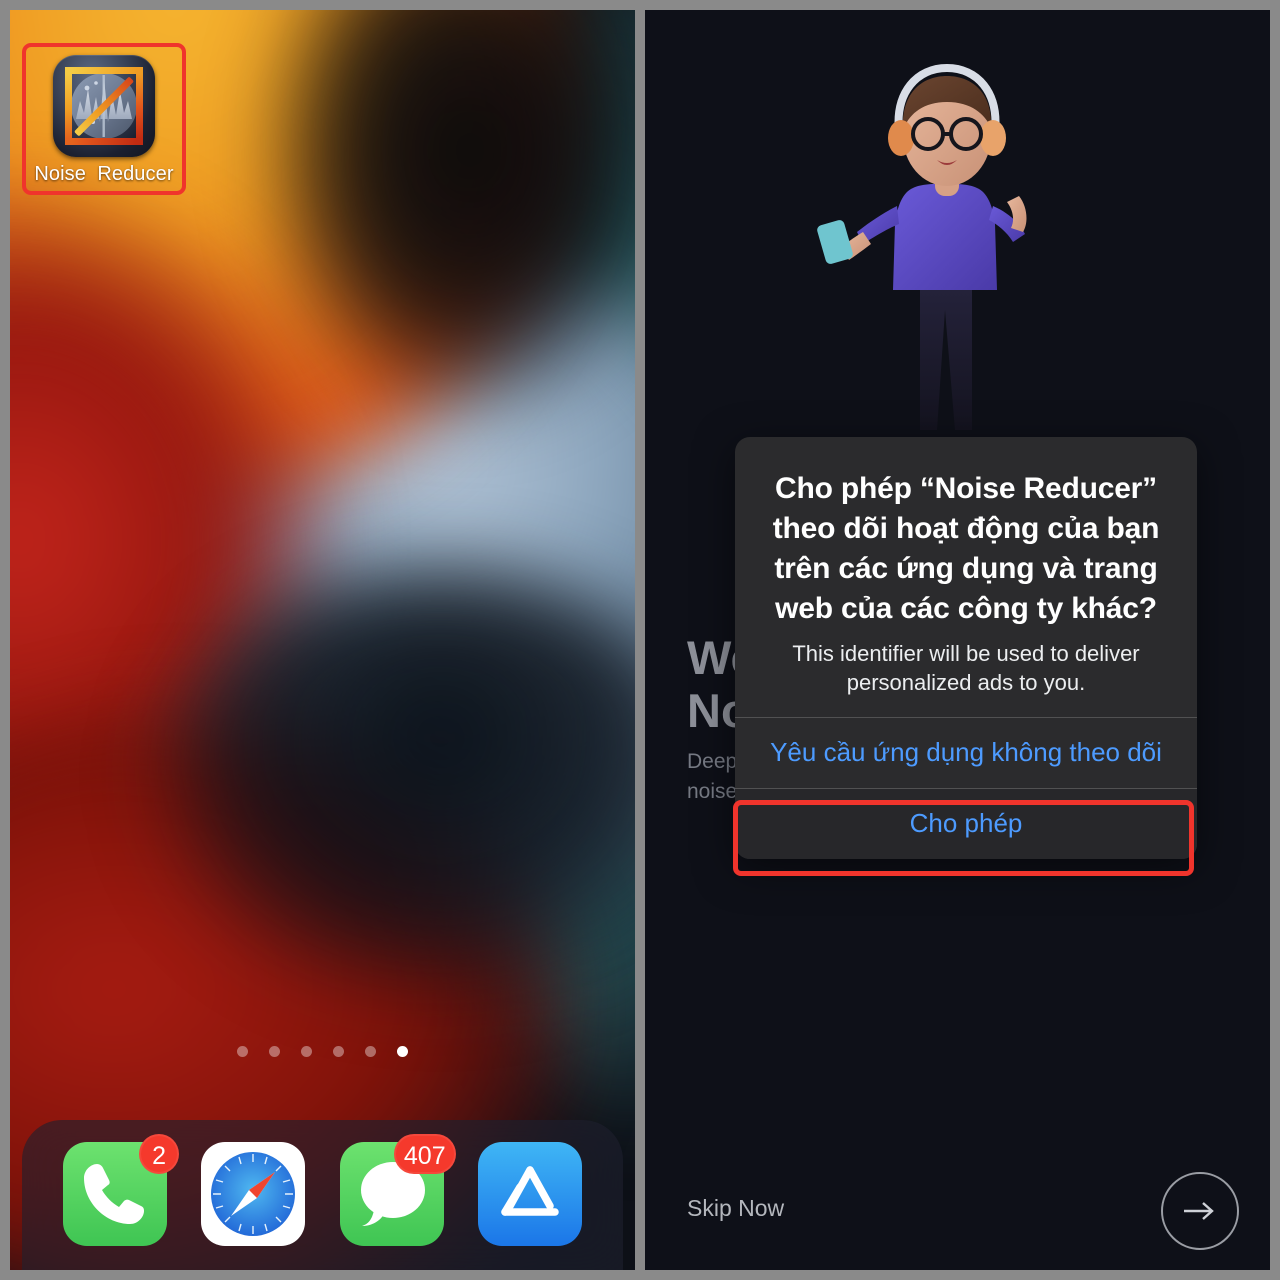 The width and height of the screenshot is (1280, 1280). Describe the element at coordinates (530, 1191) in the screenshot. I see `app-store-glyph` at that location.